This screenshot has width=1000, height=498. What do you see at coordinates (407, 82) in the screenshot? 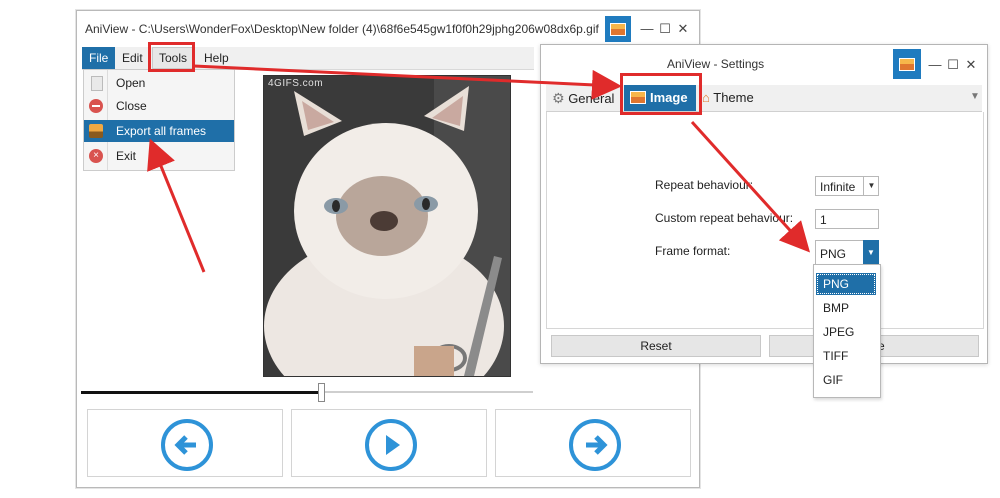
I see `arrow-tools-to-image-tab` at bounding box center [407, 82].